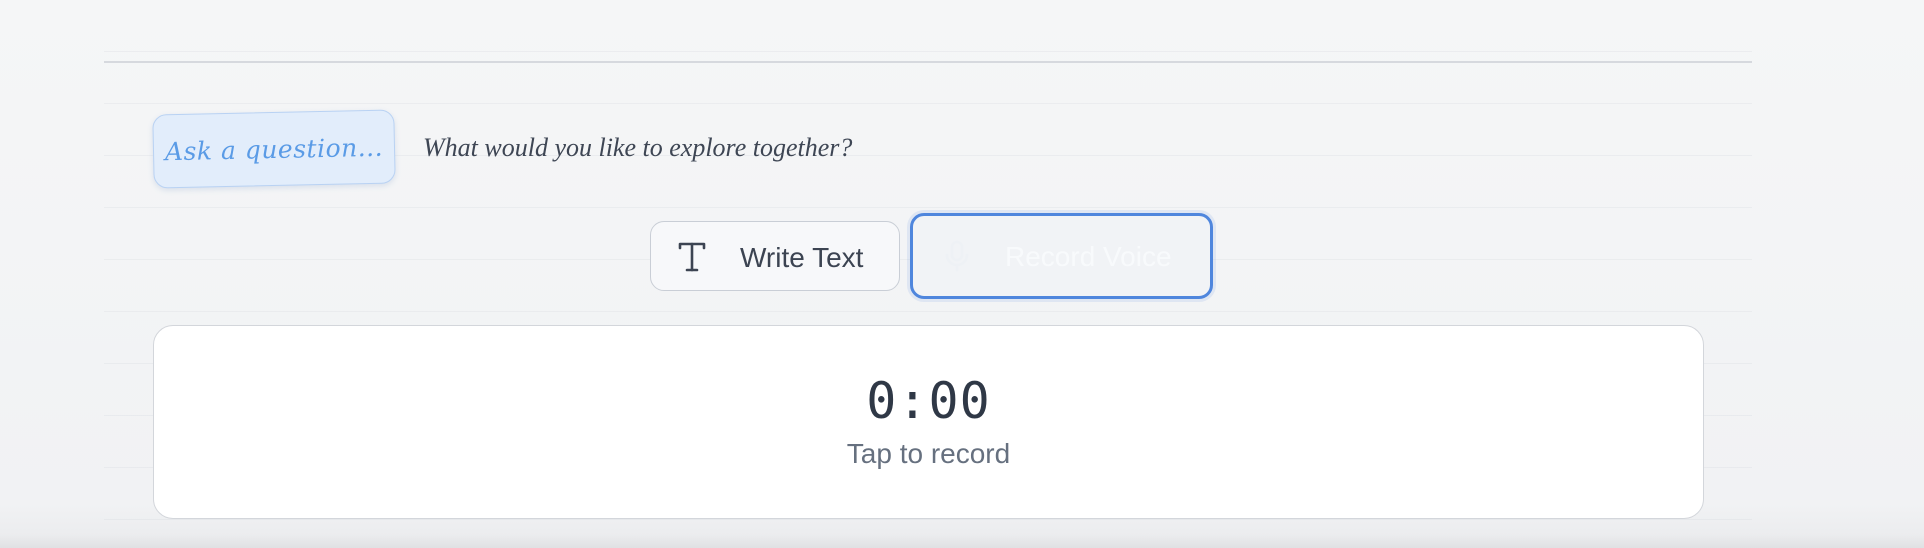 The height and width of the screenshot is (548, 1924). What do you see at coordinates (928, 62) in the screenshot?
I see `top-divider` at bounding box center [928, 62].